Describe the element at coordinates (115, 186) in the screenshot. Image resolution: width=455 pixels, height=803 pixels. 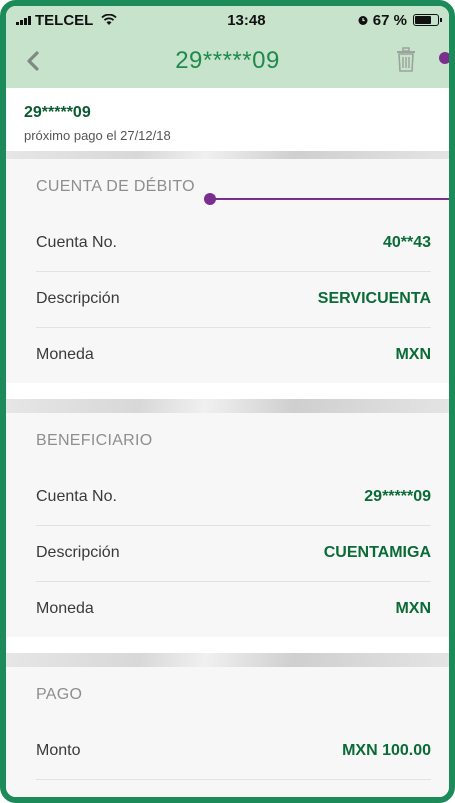
I see `section-title-debit: CUENTA DE DÉBITO` at that location.